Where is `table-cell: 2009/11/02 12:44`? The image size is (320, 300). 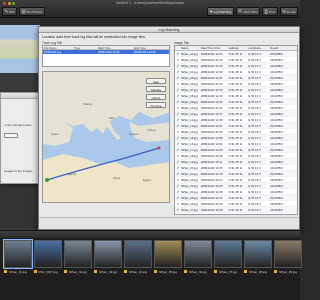 table-cell: 2009/11/02 12:44 is located at coordinates (211, 107).